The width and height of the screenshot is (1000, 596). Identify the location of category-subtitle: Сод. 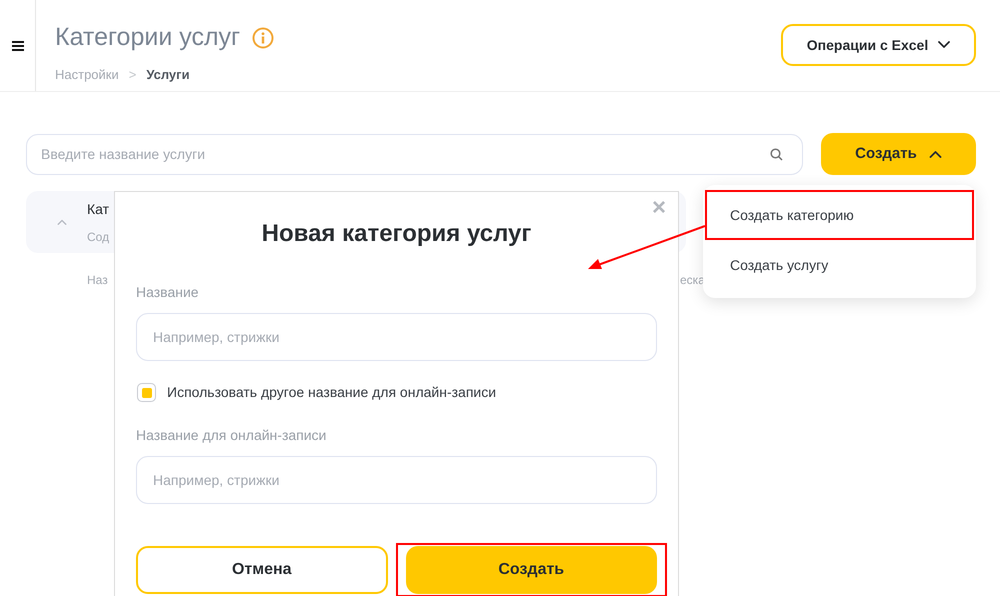
(98, 237).